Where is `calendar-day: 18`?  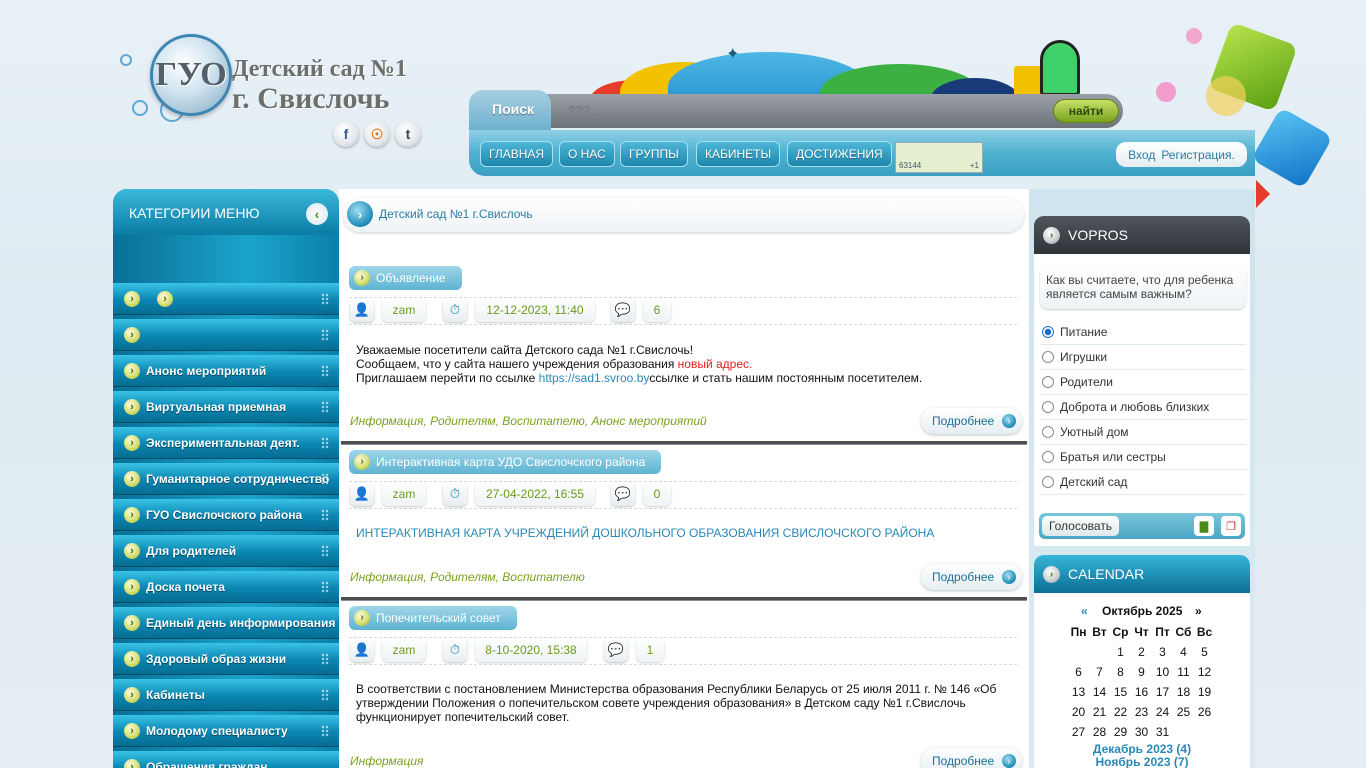
calendar-day: 18 is located at coordinates (1183, 692).